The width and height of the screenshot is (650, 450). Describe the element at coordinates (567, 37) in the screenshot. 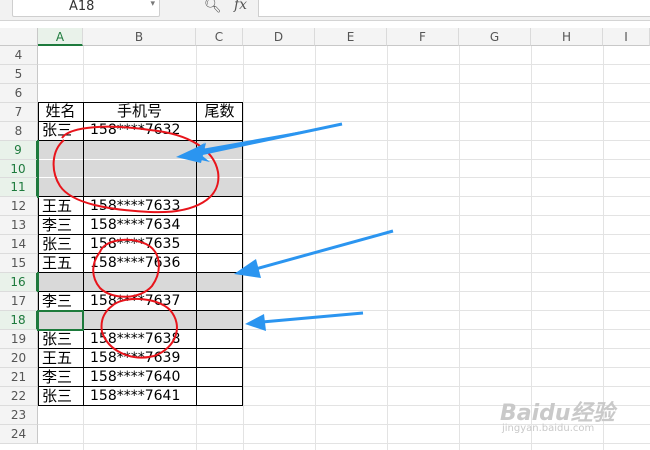

I see `column-header-h: H` at that location.